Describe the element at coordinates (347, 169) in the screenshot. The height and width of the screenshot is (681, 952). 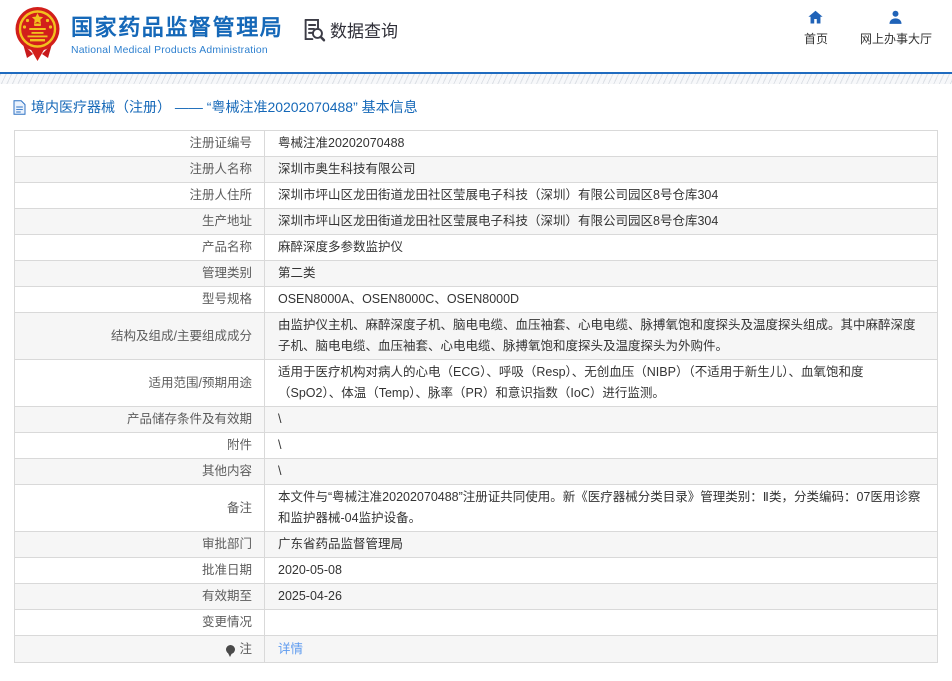
I see `row-value: 深圳市奥生科技有限公司` at that location.